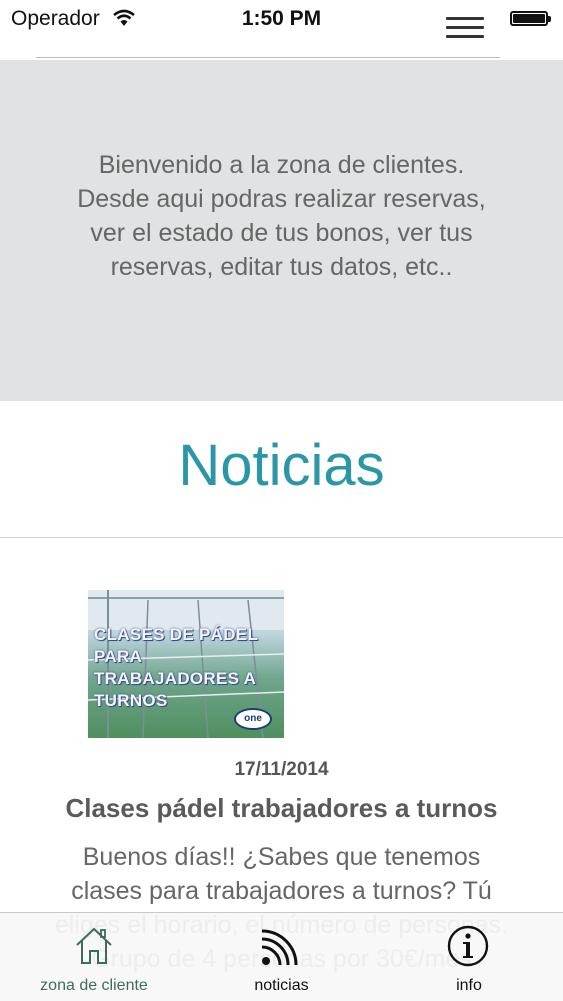 The image size is (563, 1001). Describe the element at coordinates (268, 57) in the screenshot. I see `header-divider` at that location.